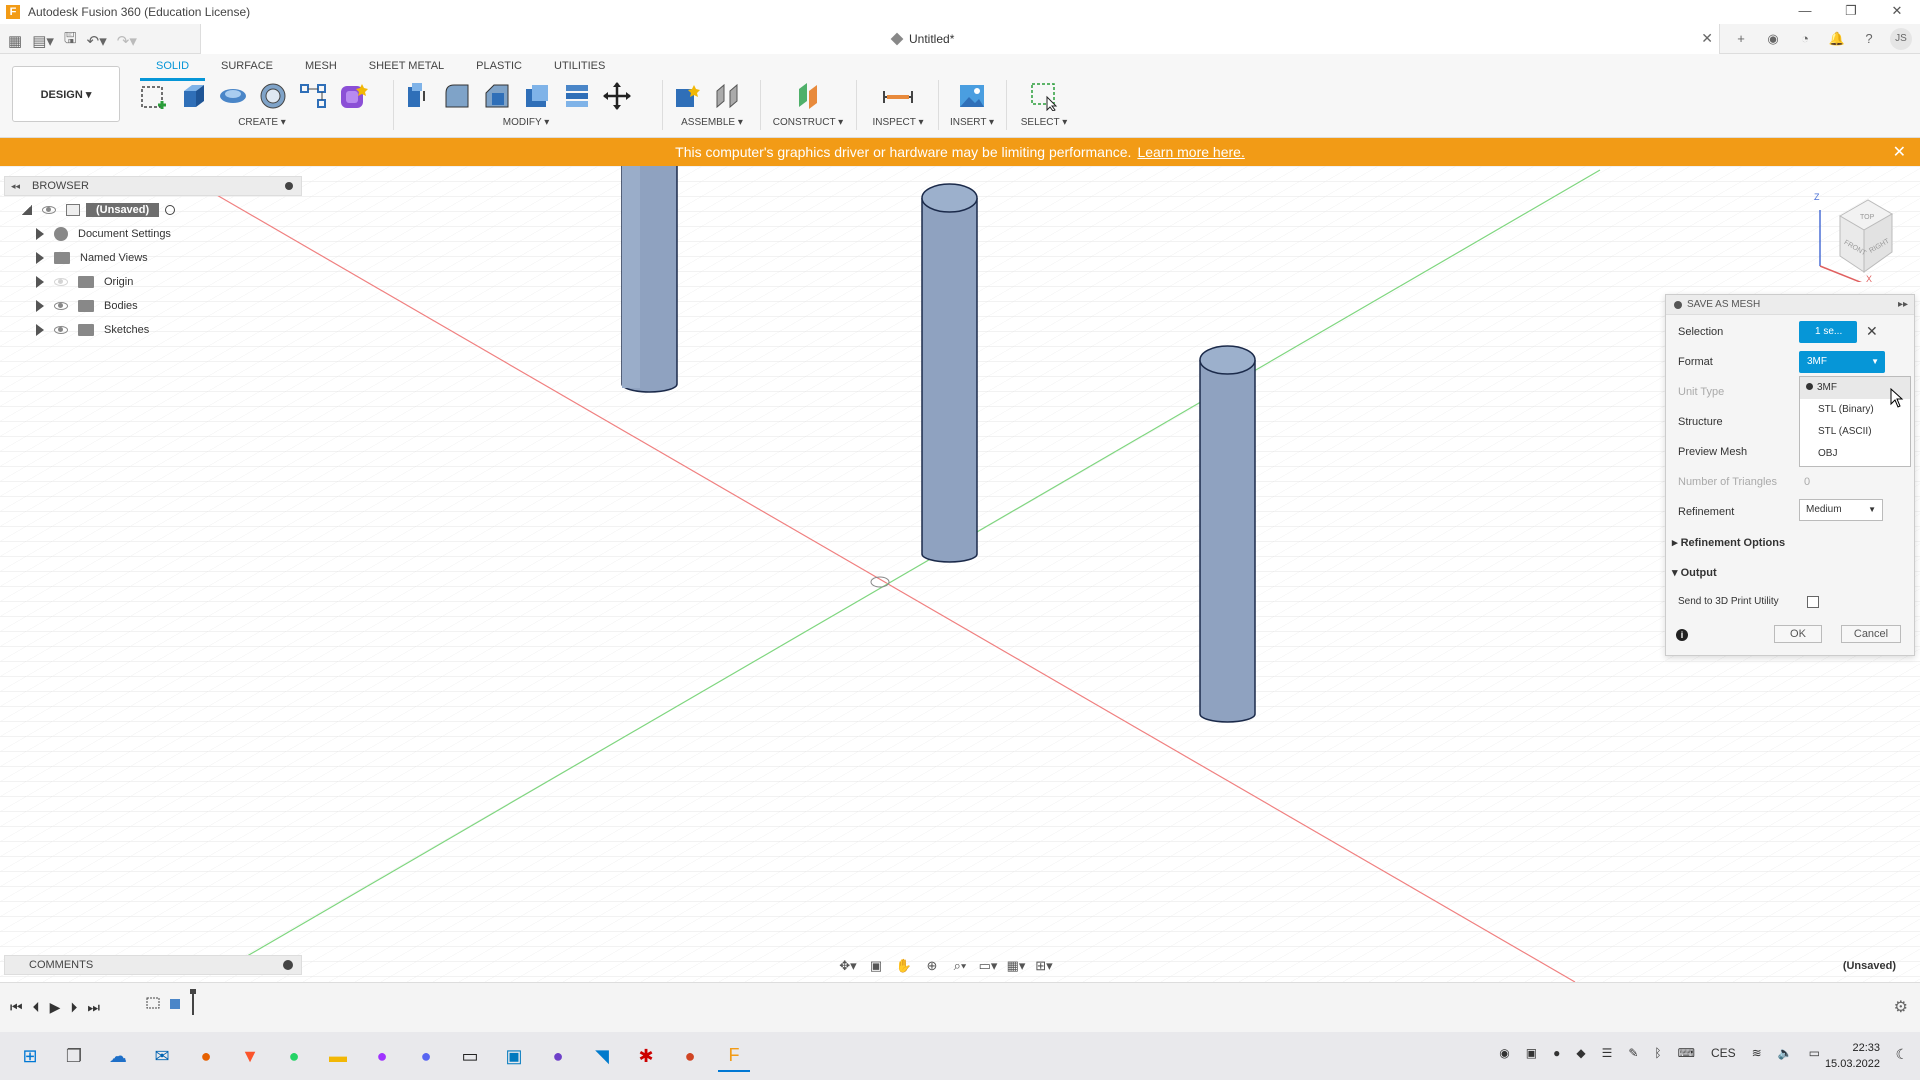 The height and width of the screenshot is (1080, 1920). I want to click on display-settings-icon: ▭▾, so click(988, 966).